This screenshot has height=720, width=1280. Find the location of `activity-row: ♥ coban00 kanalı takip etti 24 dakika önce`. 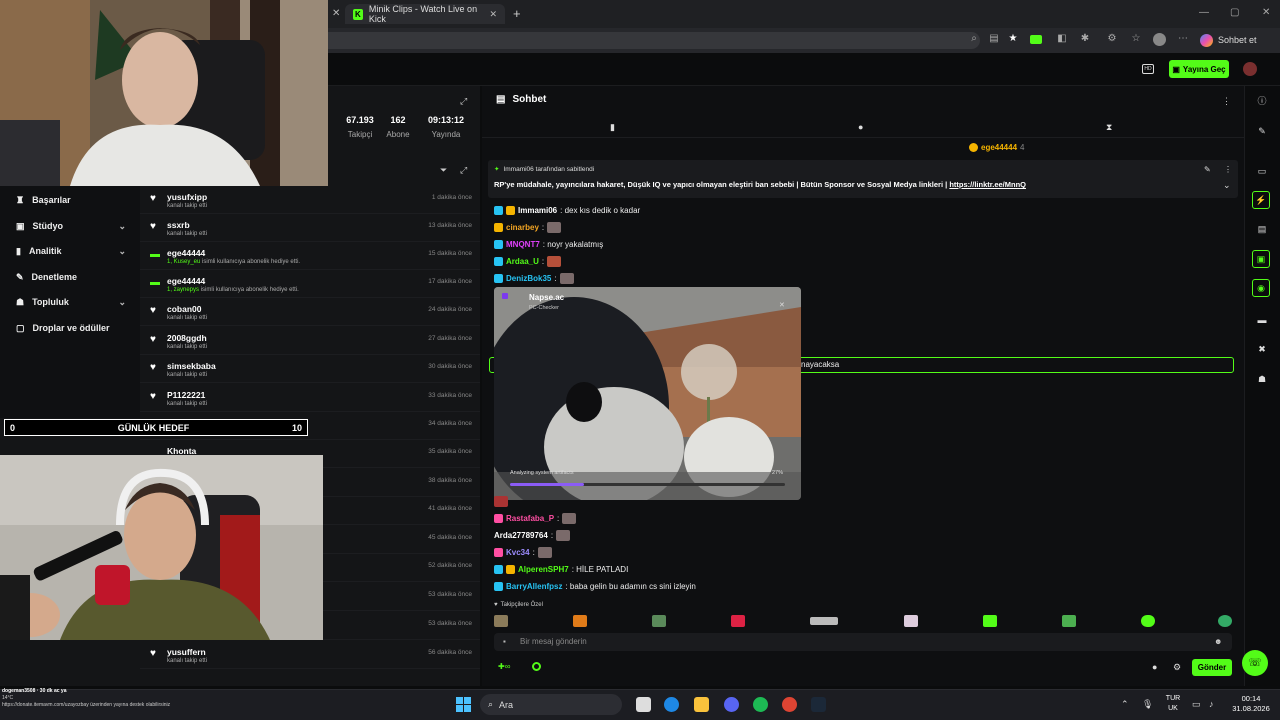

activity-row: ♥ coban00 kanalı takip etti 24 dakika önce is located at coordinates (310, 312).